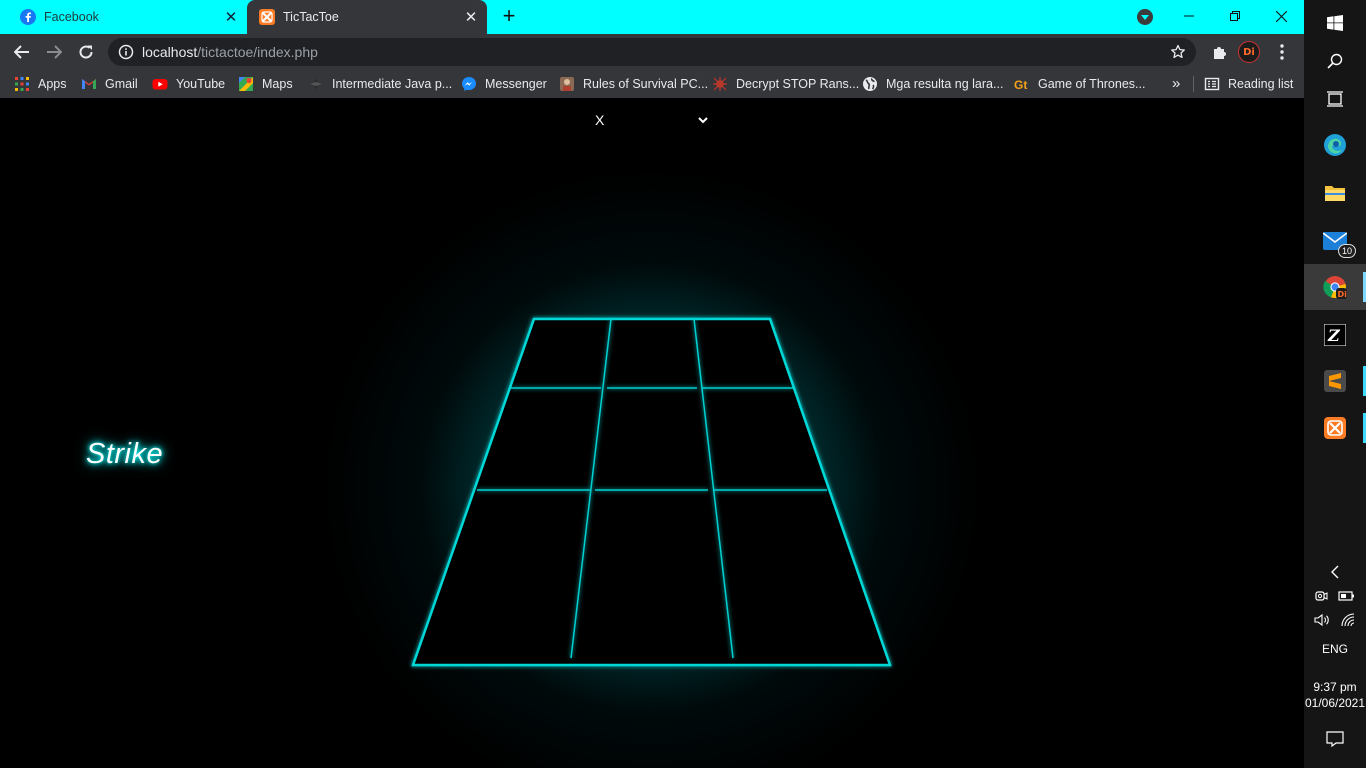 The height and width of the screenshot is (768, 1366). What do you see at coordinates (28, 17) in the screenshot?
I see `facebook-icon` at bounding box center [28, 17].